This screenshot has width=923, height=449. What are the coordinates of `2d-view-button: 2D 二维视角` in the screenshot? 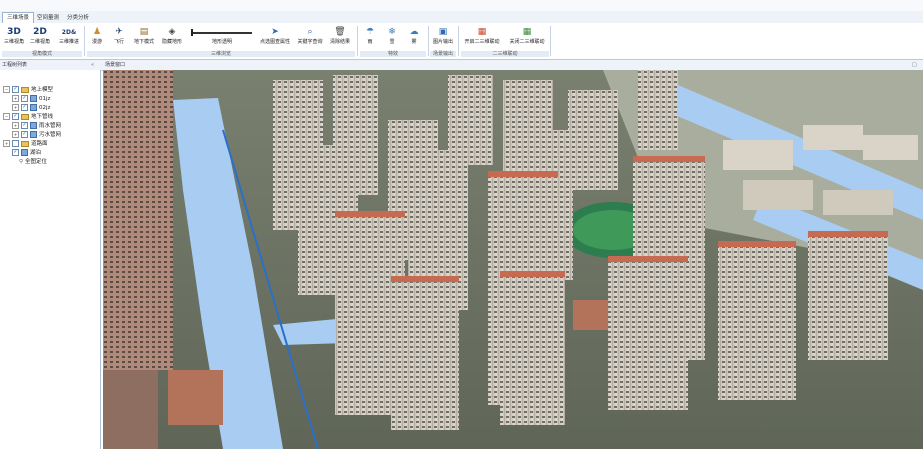 It's located at (40, 37).